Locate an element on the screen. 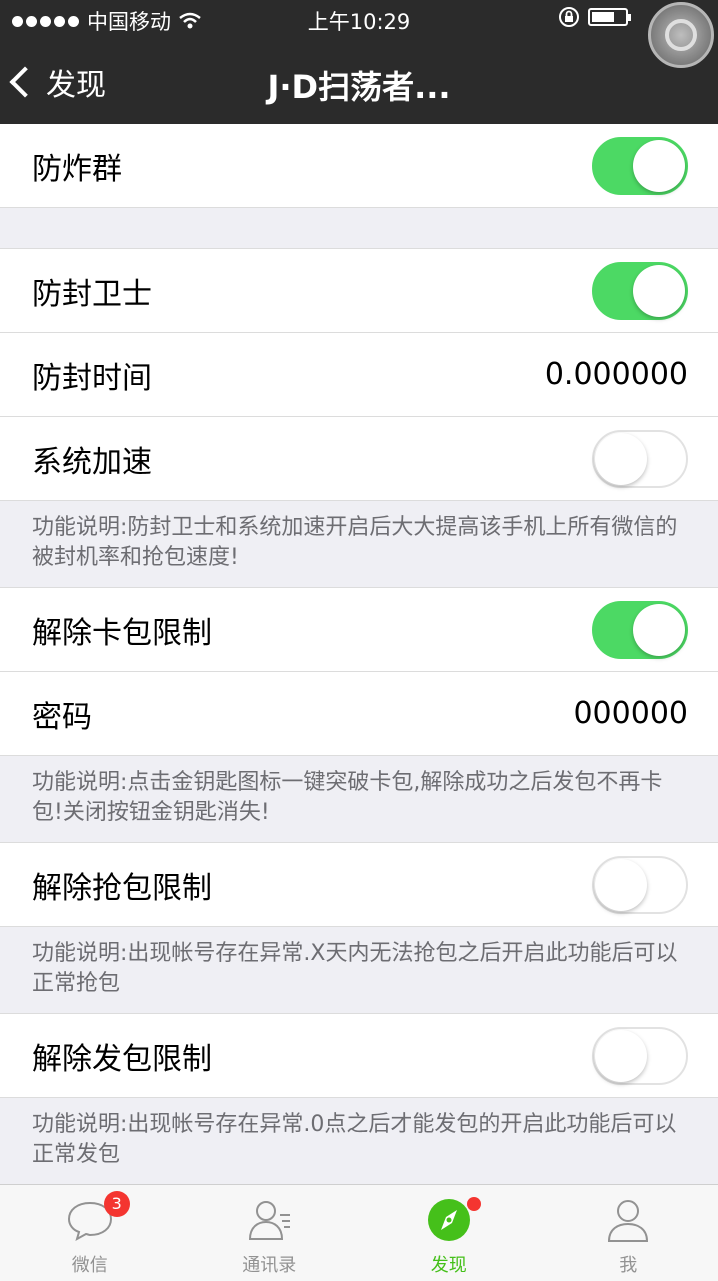 The width and height of the screenshot is (718, 1281). unlock-grab-toggle is located at coordinates (640, 885).